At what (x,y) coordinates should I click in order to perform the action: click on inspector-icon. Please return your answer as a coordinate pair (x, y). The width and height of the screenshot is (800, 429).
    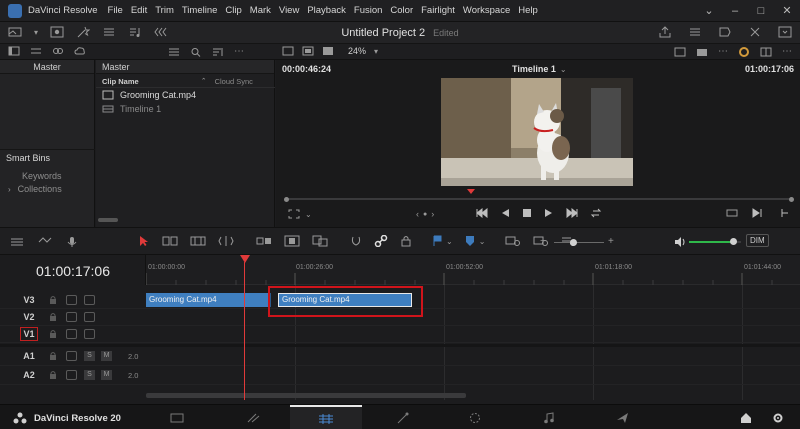
    Looking at the image, I should click on (785, 32).